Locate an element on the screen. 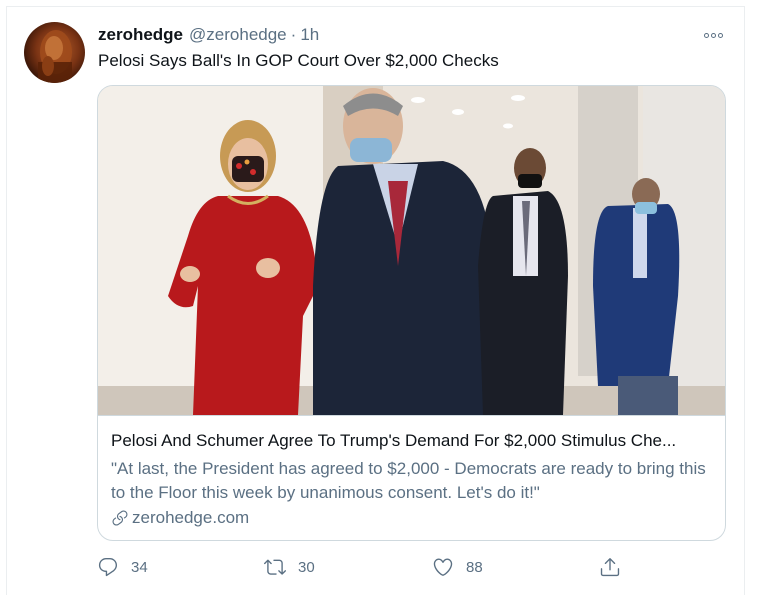 The width and height of the screenshot is (760, 596). display-name: zerohedge is located at coordinates (140, 35).